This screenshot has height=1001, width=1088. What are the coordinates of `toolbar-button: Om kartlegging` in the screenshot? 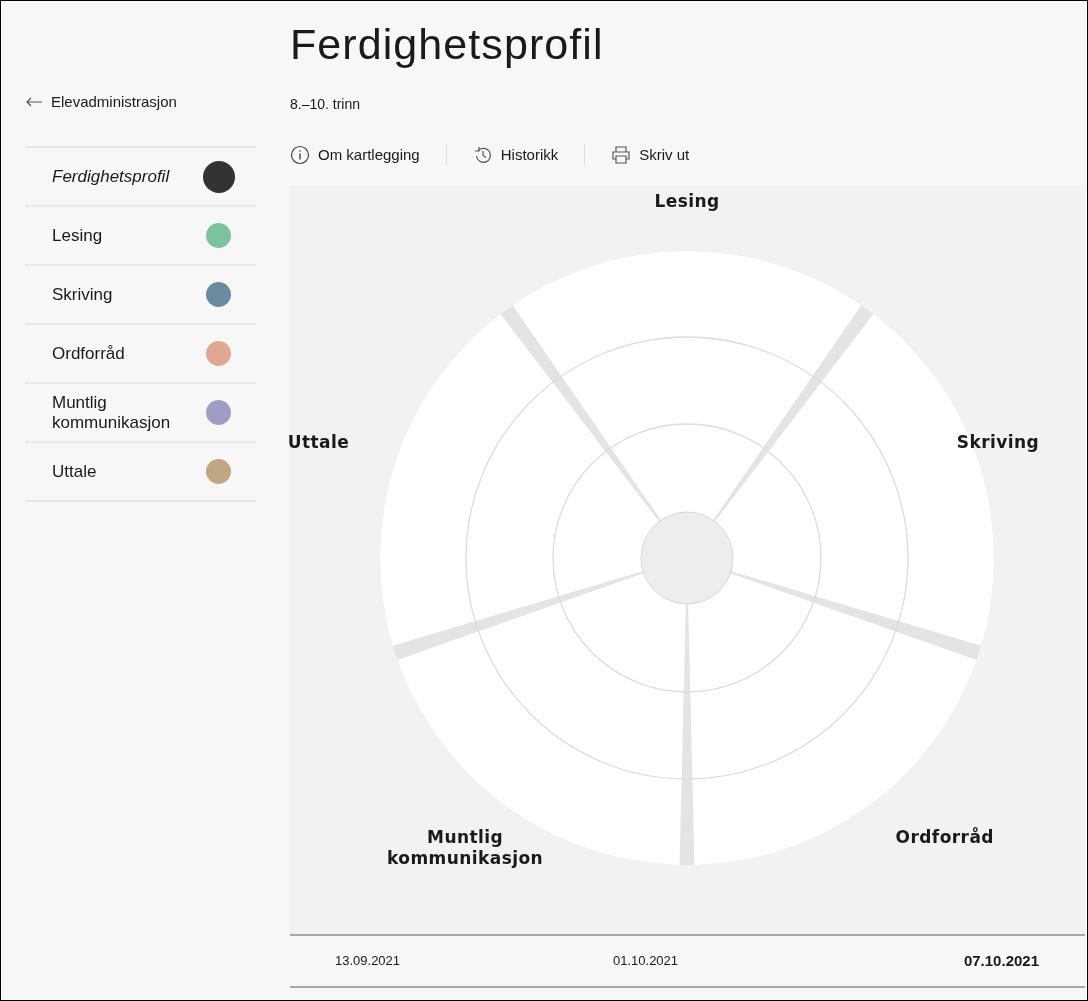 It's located at (355, 155).